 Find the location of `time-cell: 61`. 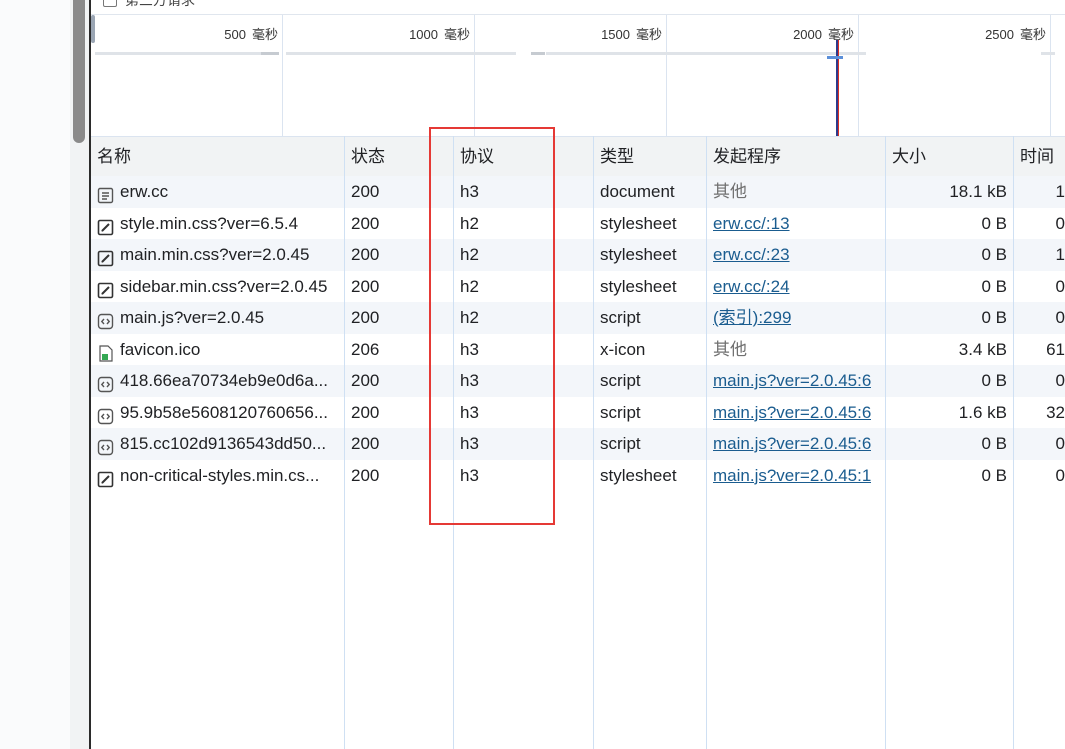

time-cell: 61 is located at coordinates (1055, 349).